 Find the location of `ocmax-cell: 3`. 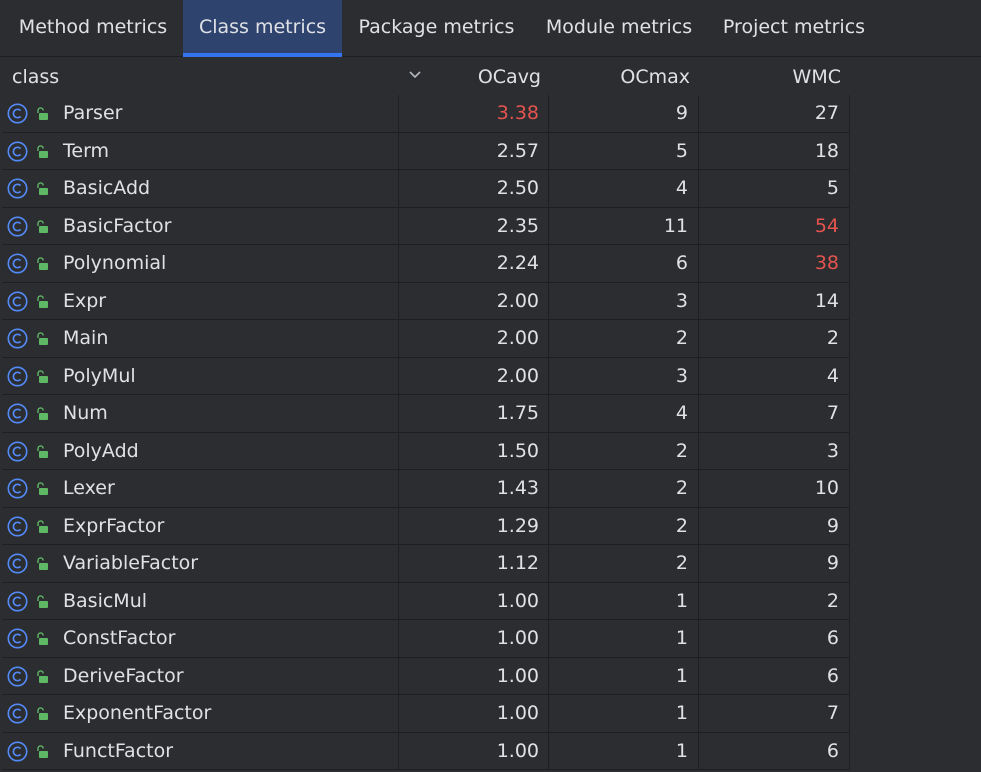

ocmax-cell: 3 is located at coordinates (624, 375).